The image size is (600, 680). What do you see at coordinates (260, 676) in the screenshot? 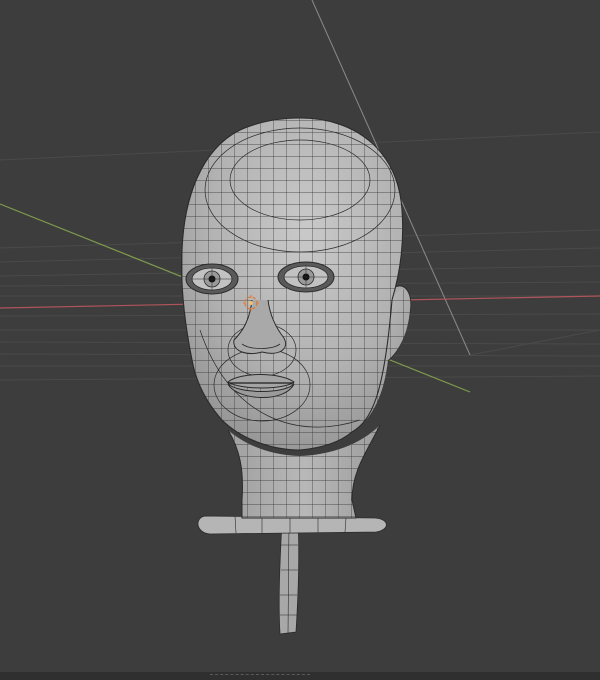
I see `scroll-indicator` at bounding box center [260, 676].